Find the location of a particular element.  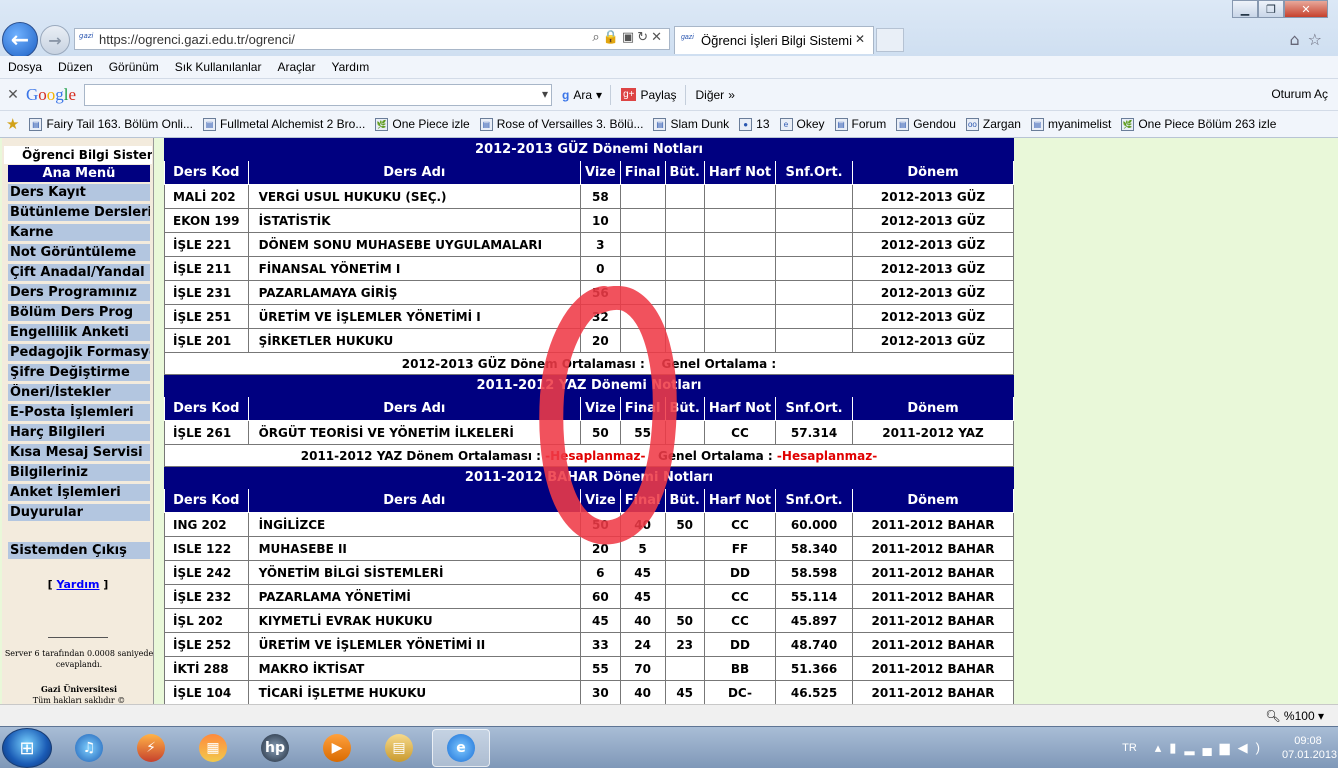

more-button: Diğer» is located at coordinates (715, 95).